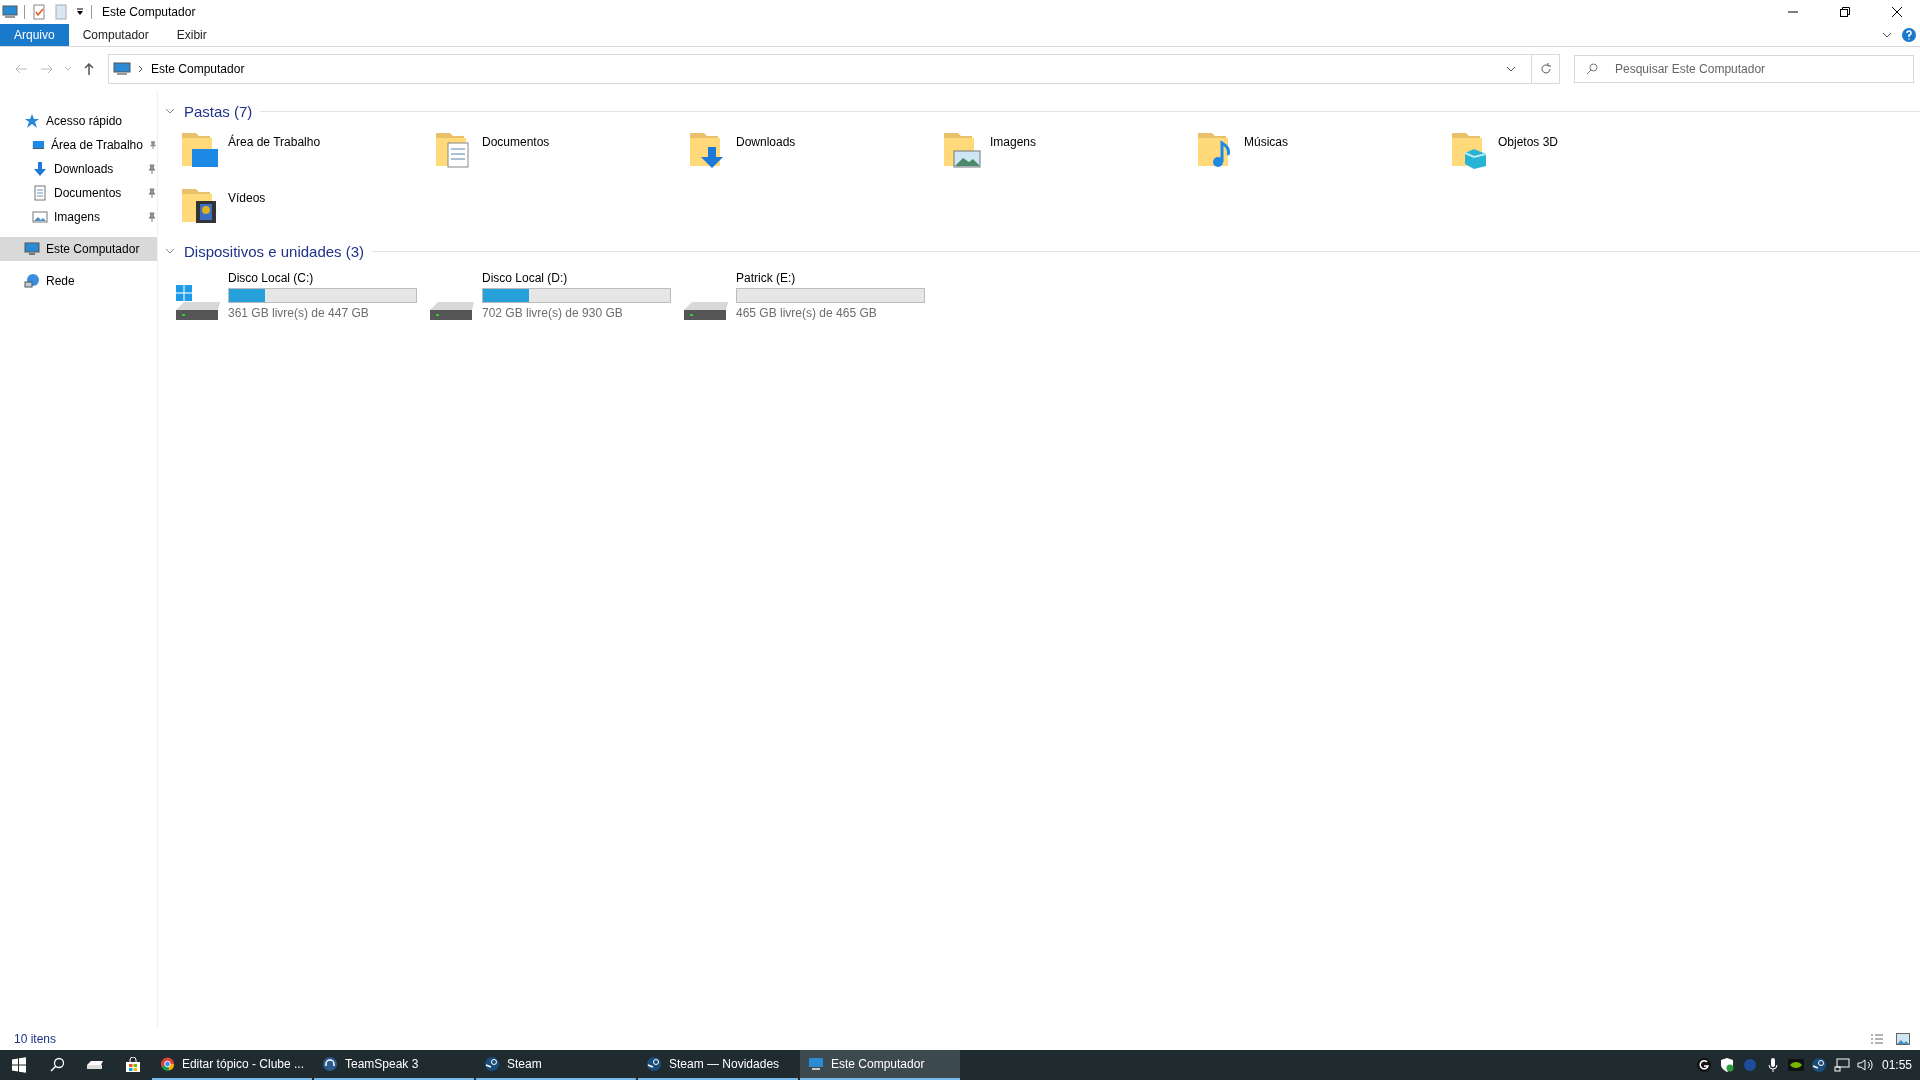 This screenshot has height=1080, width=1920. I want to click on sidebar-item: Documentos, so click(78, 193).